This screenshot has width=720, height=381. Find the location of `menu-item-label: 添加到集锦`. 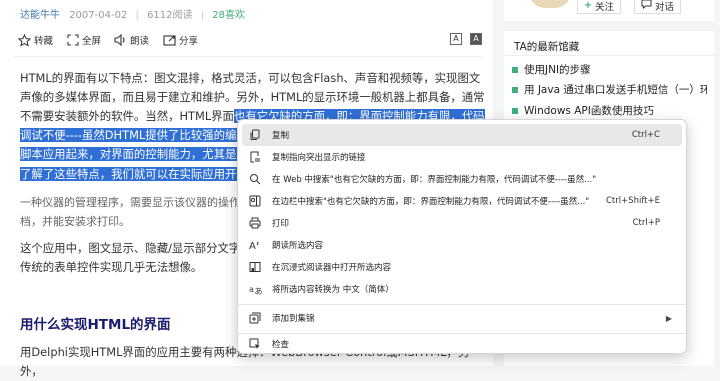

menu-item-label: 添加到集锦 is located at coordinates (293, 319).